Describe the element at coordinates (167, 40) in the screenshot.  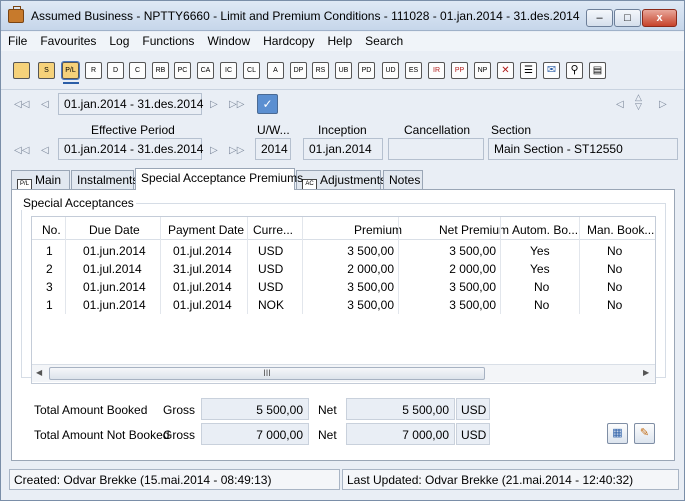
I see `menu-functions: Functions` at that location.